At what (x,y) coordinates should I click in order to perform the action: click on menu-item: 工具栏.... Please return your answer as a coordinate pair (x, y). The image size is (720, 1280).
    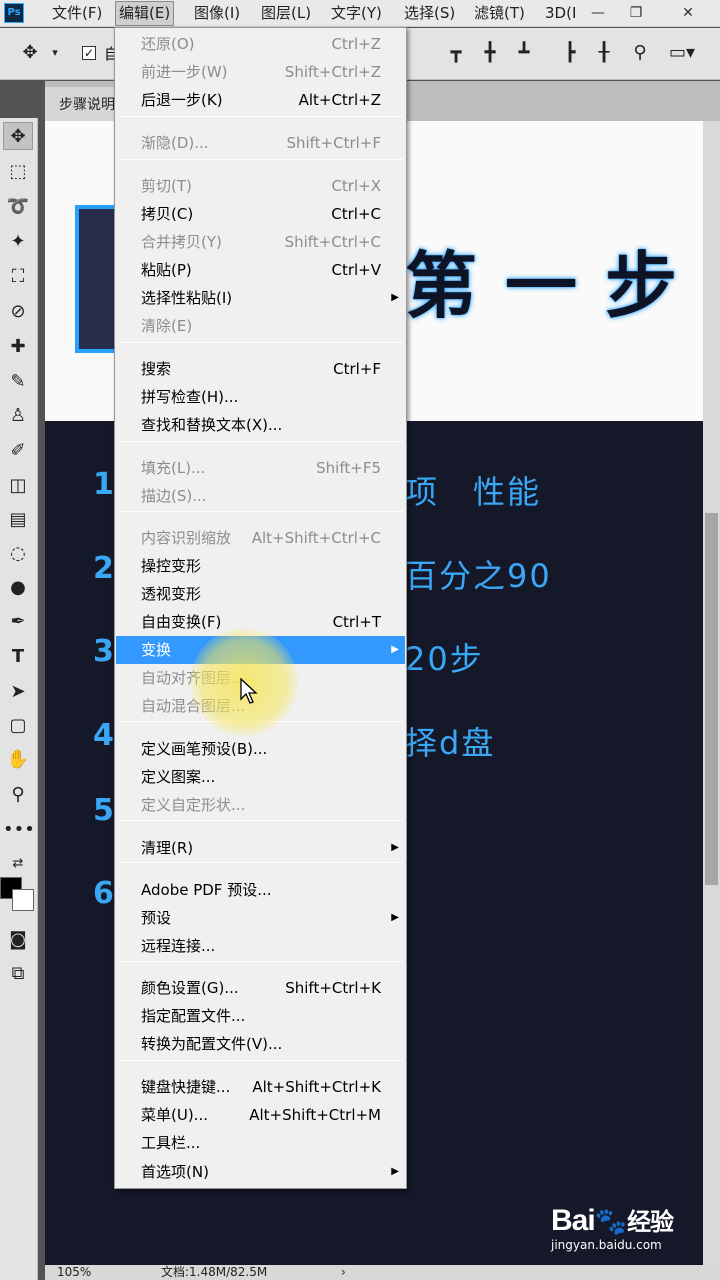
    Looking at the image, I should click on (260, 1143).